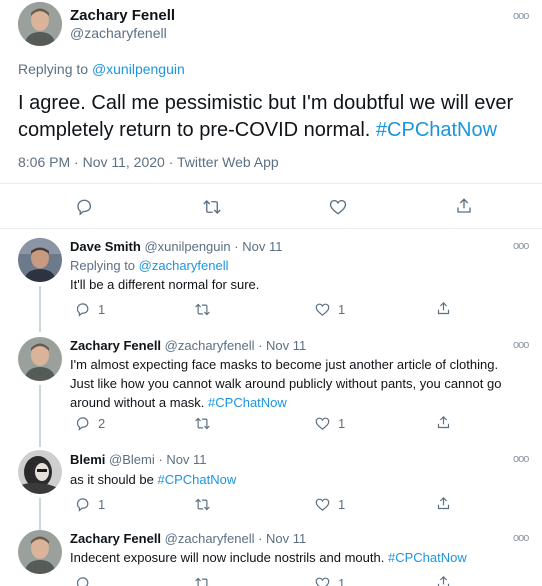 The height and width of the screenshot is (586, 542). Describe the element at coordinates (105, 246) in the screenshot. I see `author-name: Dave Smith` at that location.